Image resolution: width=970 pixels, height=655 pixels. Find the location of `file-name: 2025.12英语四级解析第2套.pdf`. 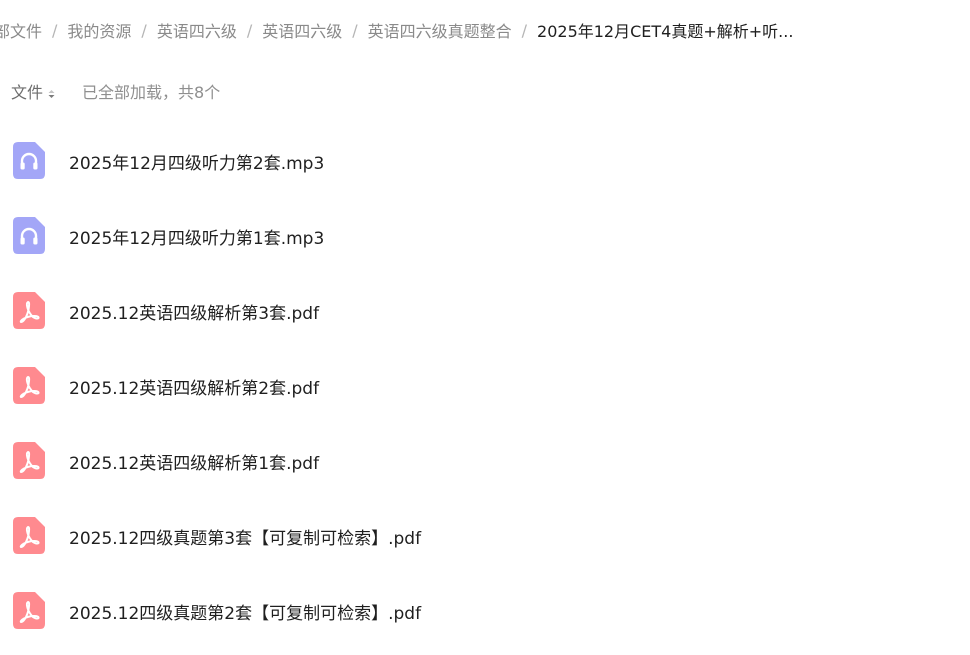

file-name: 2025.12英语四级解析第2套.pdf is located at coordinates (194, 386).